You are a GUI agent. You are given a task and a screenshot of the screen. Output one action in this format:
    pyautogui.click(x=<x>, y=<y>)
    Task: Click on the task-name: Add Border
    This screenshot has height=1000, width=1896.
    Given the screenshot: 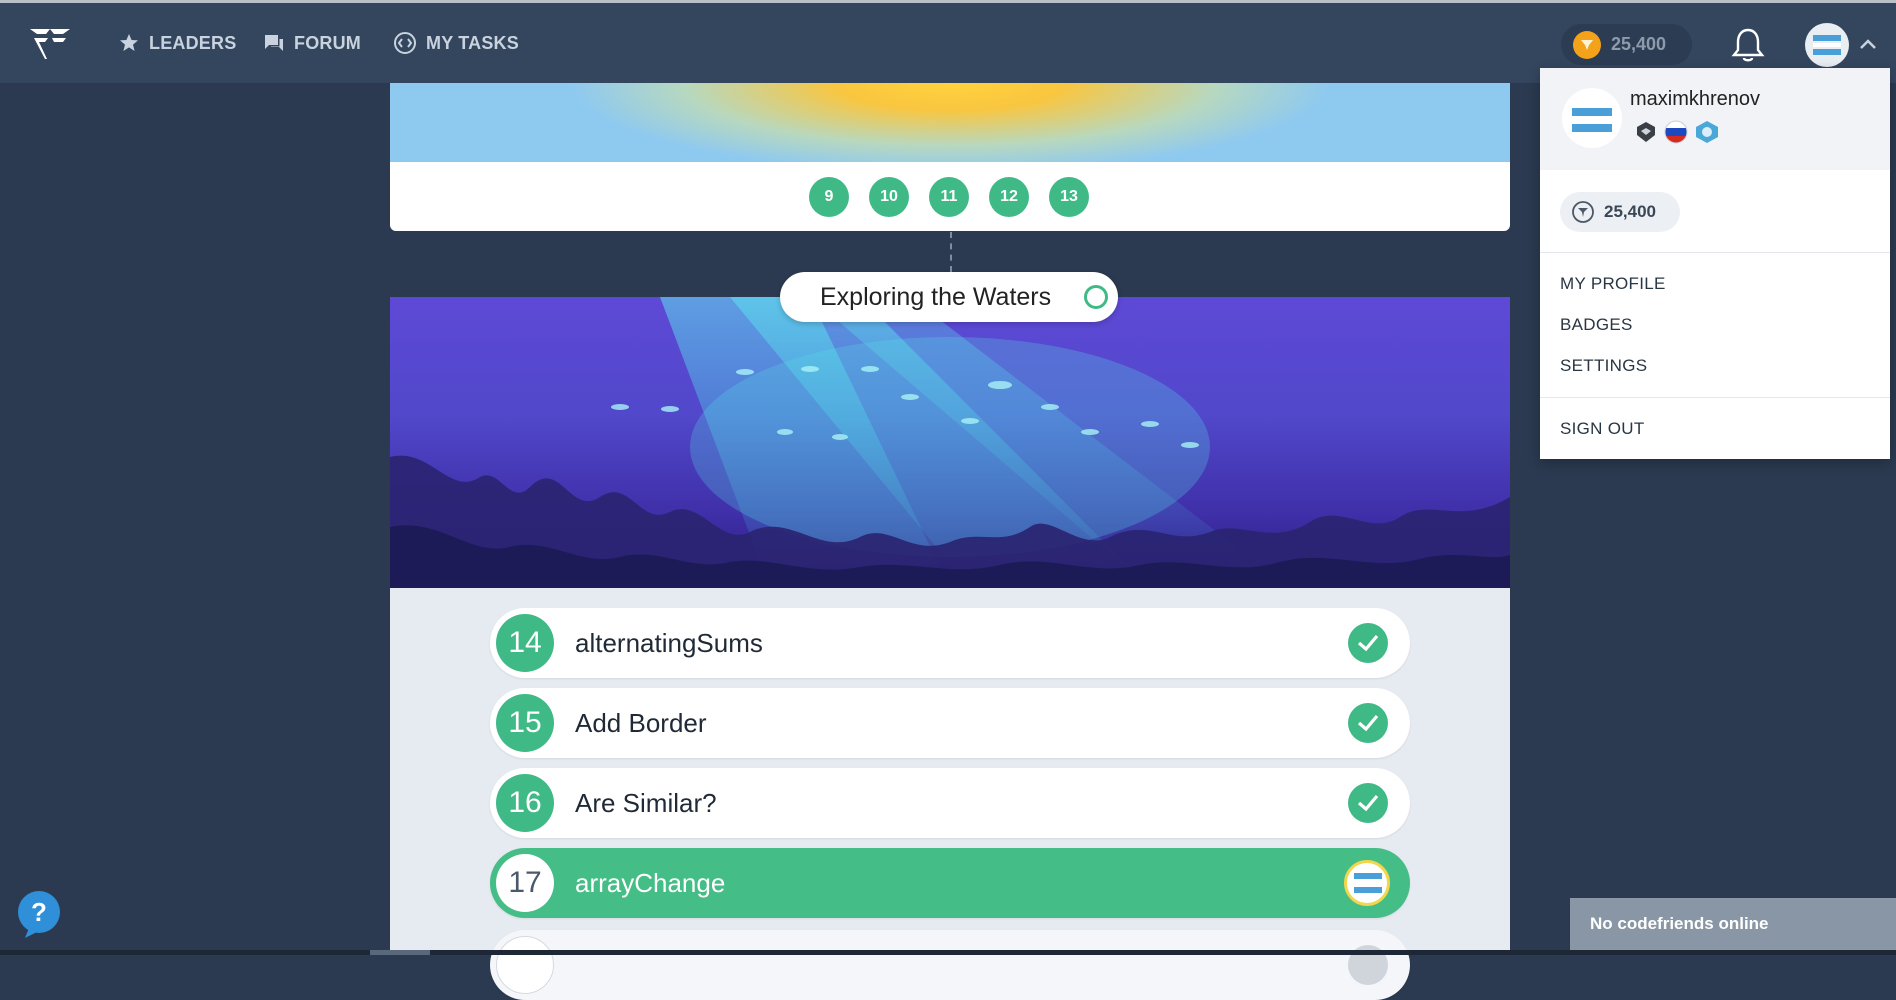 What is the action you would take?
    pyautogui.click(x=641, y=722)
    